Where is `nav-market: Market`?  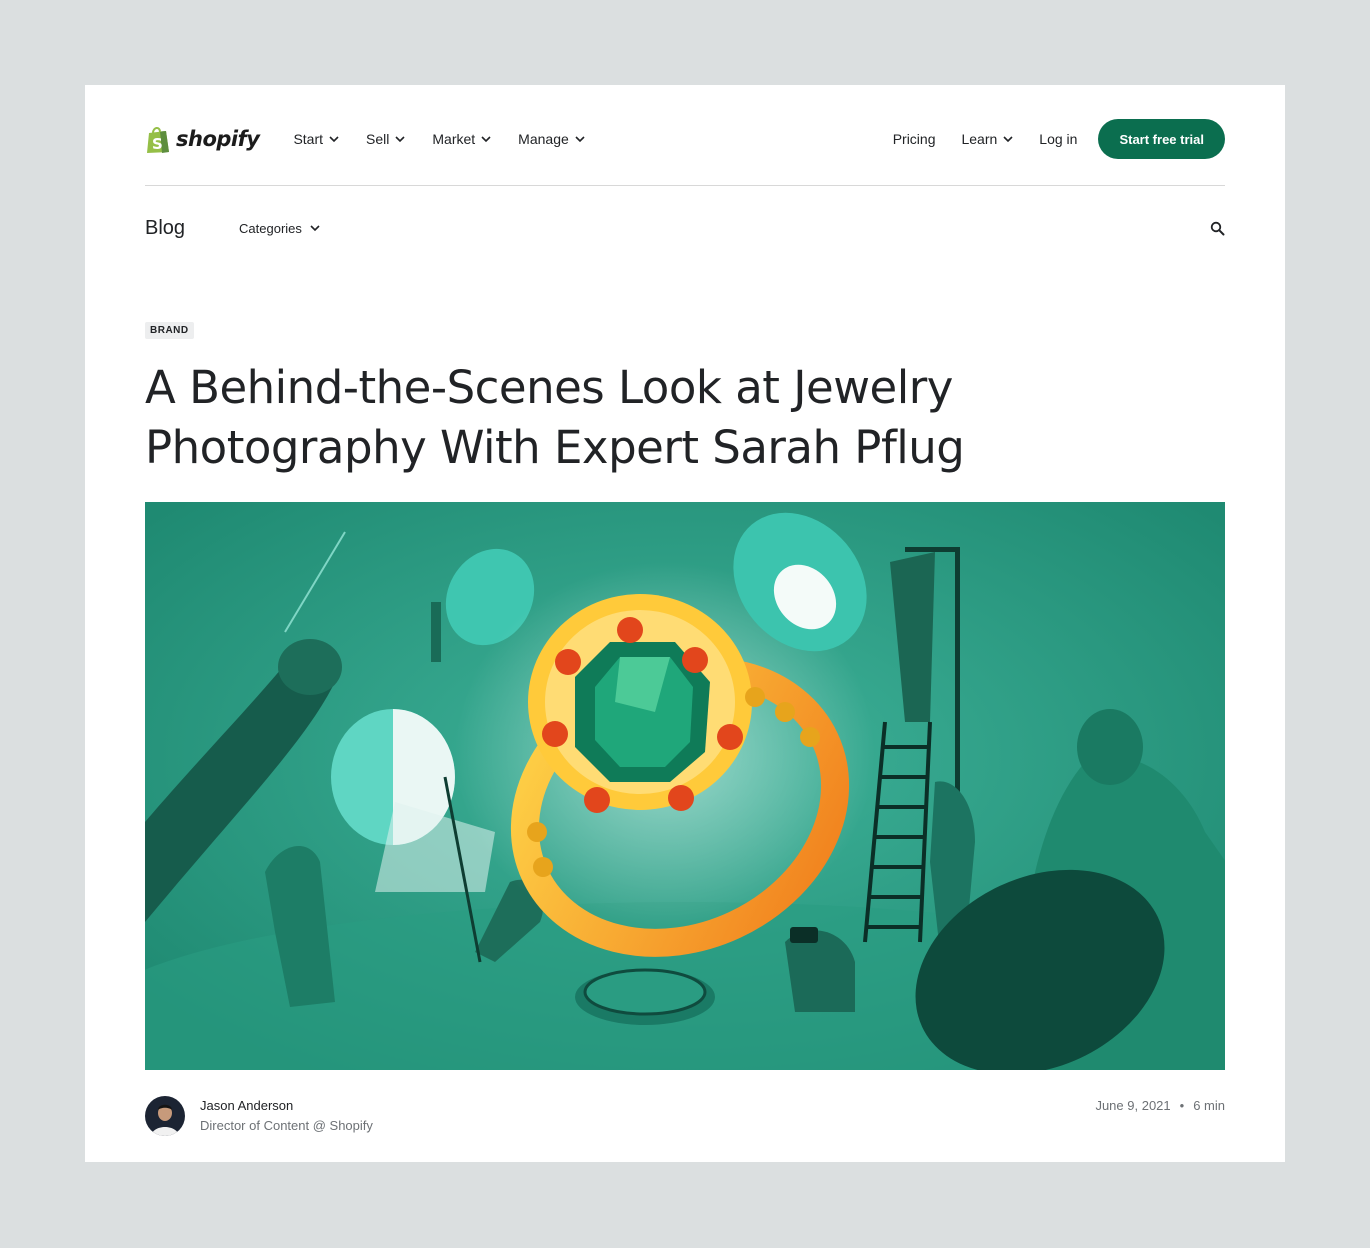
nav-market: Market is located at coordinates (461, 139).